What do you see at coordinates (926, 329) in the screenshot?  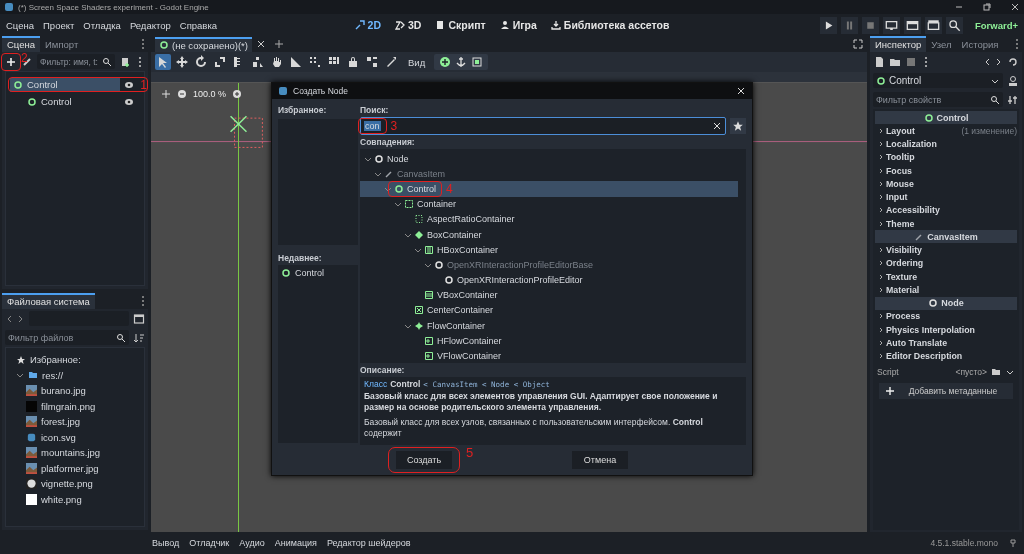 I see `property-group: Physics Interpolation` at bounding box center [926, 329].